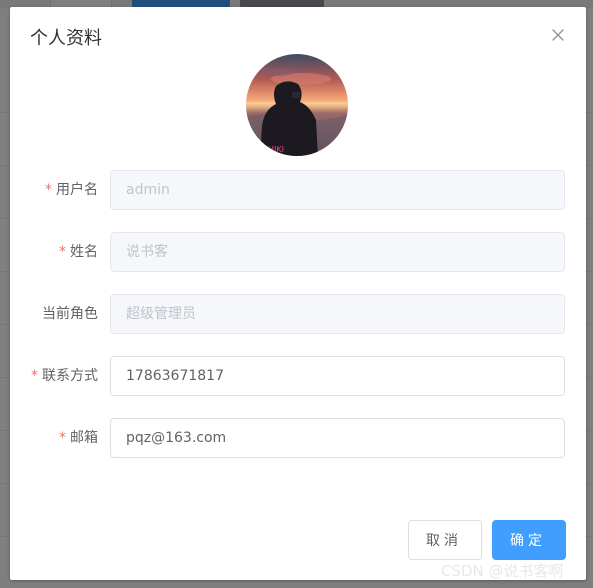  I want to click on dialog-title: 个人资料, so click(66, 38).